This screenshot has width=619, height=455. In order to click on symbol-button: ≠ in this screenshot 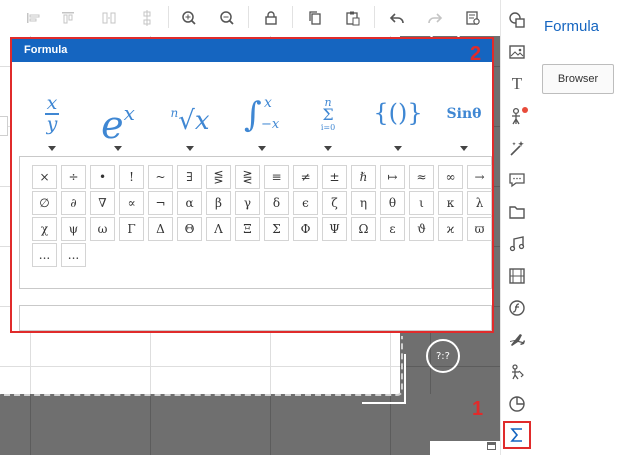, I will do `click(305, 177)`.